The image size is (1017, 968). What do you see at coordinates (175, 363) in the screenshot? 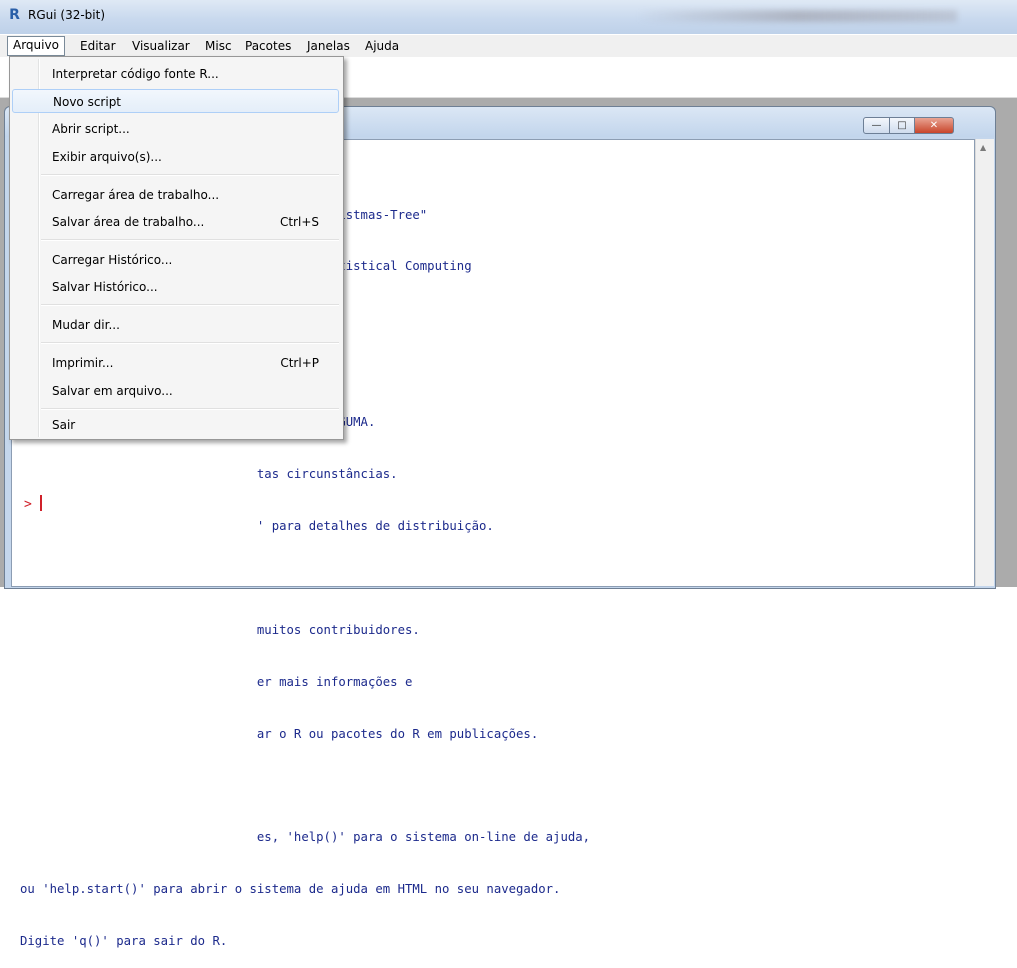
I see `menu-item-imprimir: Imprimir... Ctrl+P` at bounding box center [175, 363].